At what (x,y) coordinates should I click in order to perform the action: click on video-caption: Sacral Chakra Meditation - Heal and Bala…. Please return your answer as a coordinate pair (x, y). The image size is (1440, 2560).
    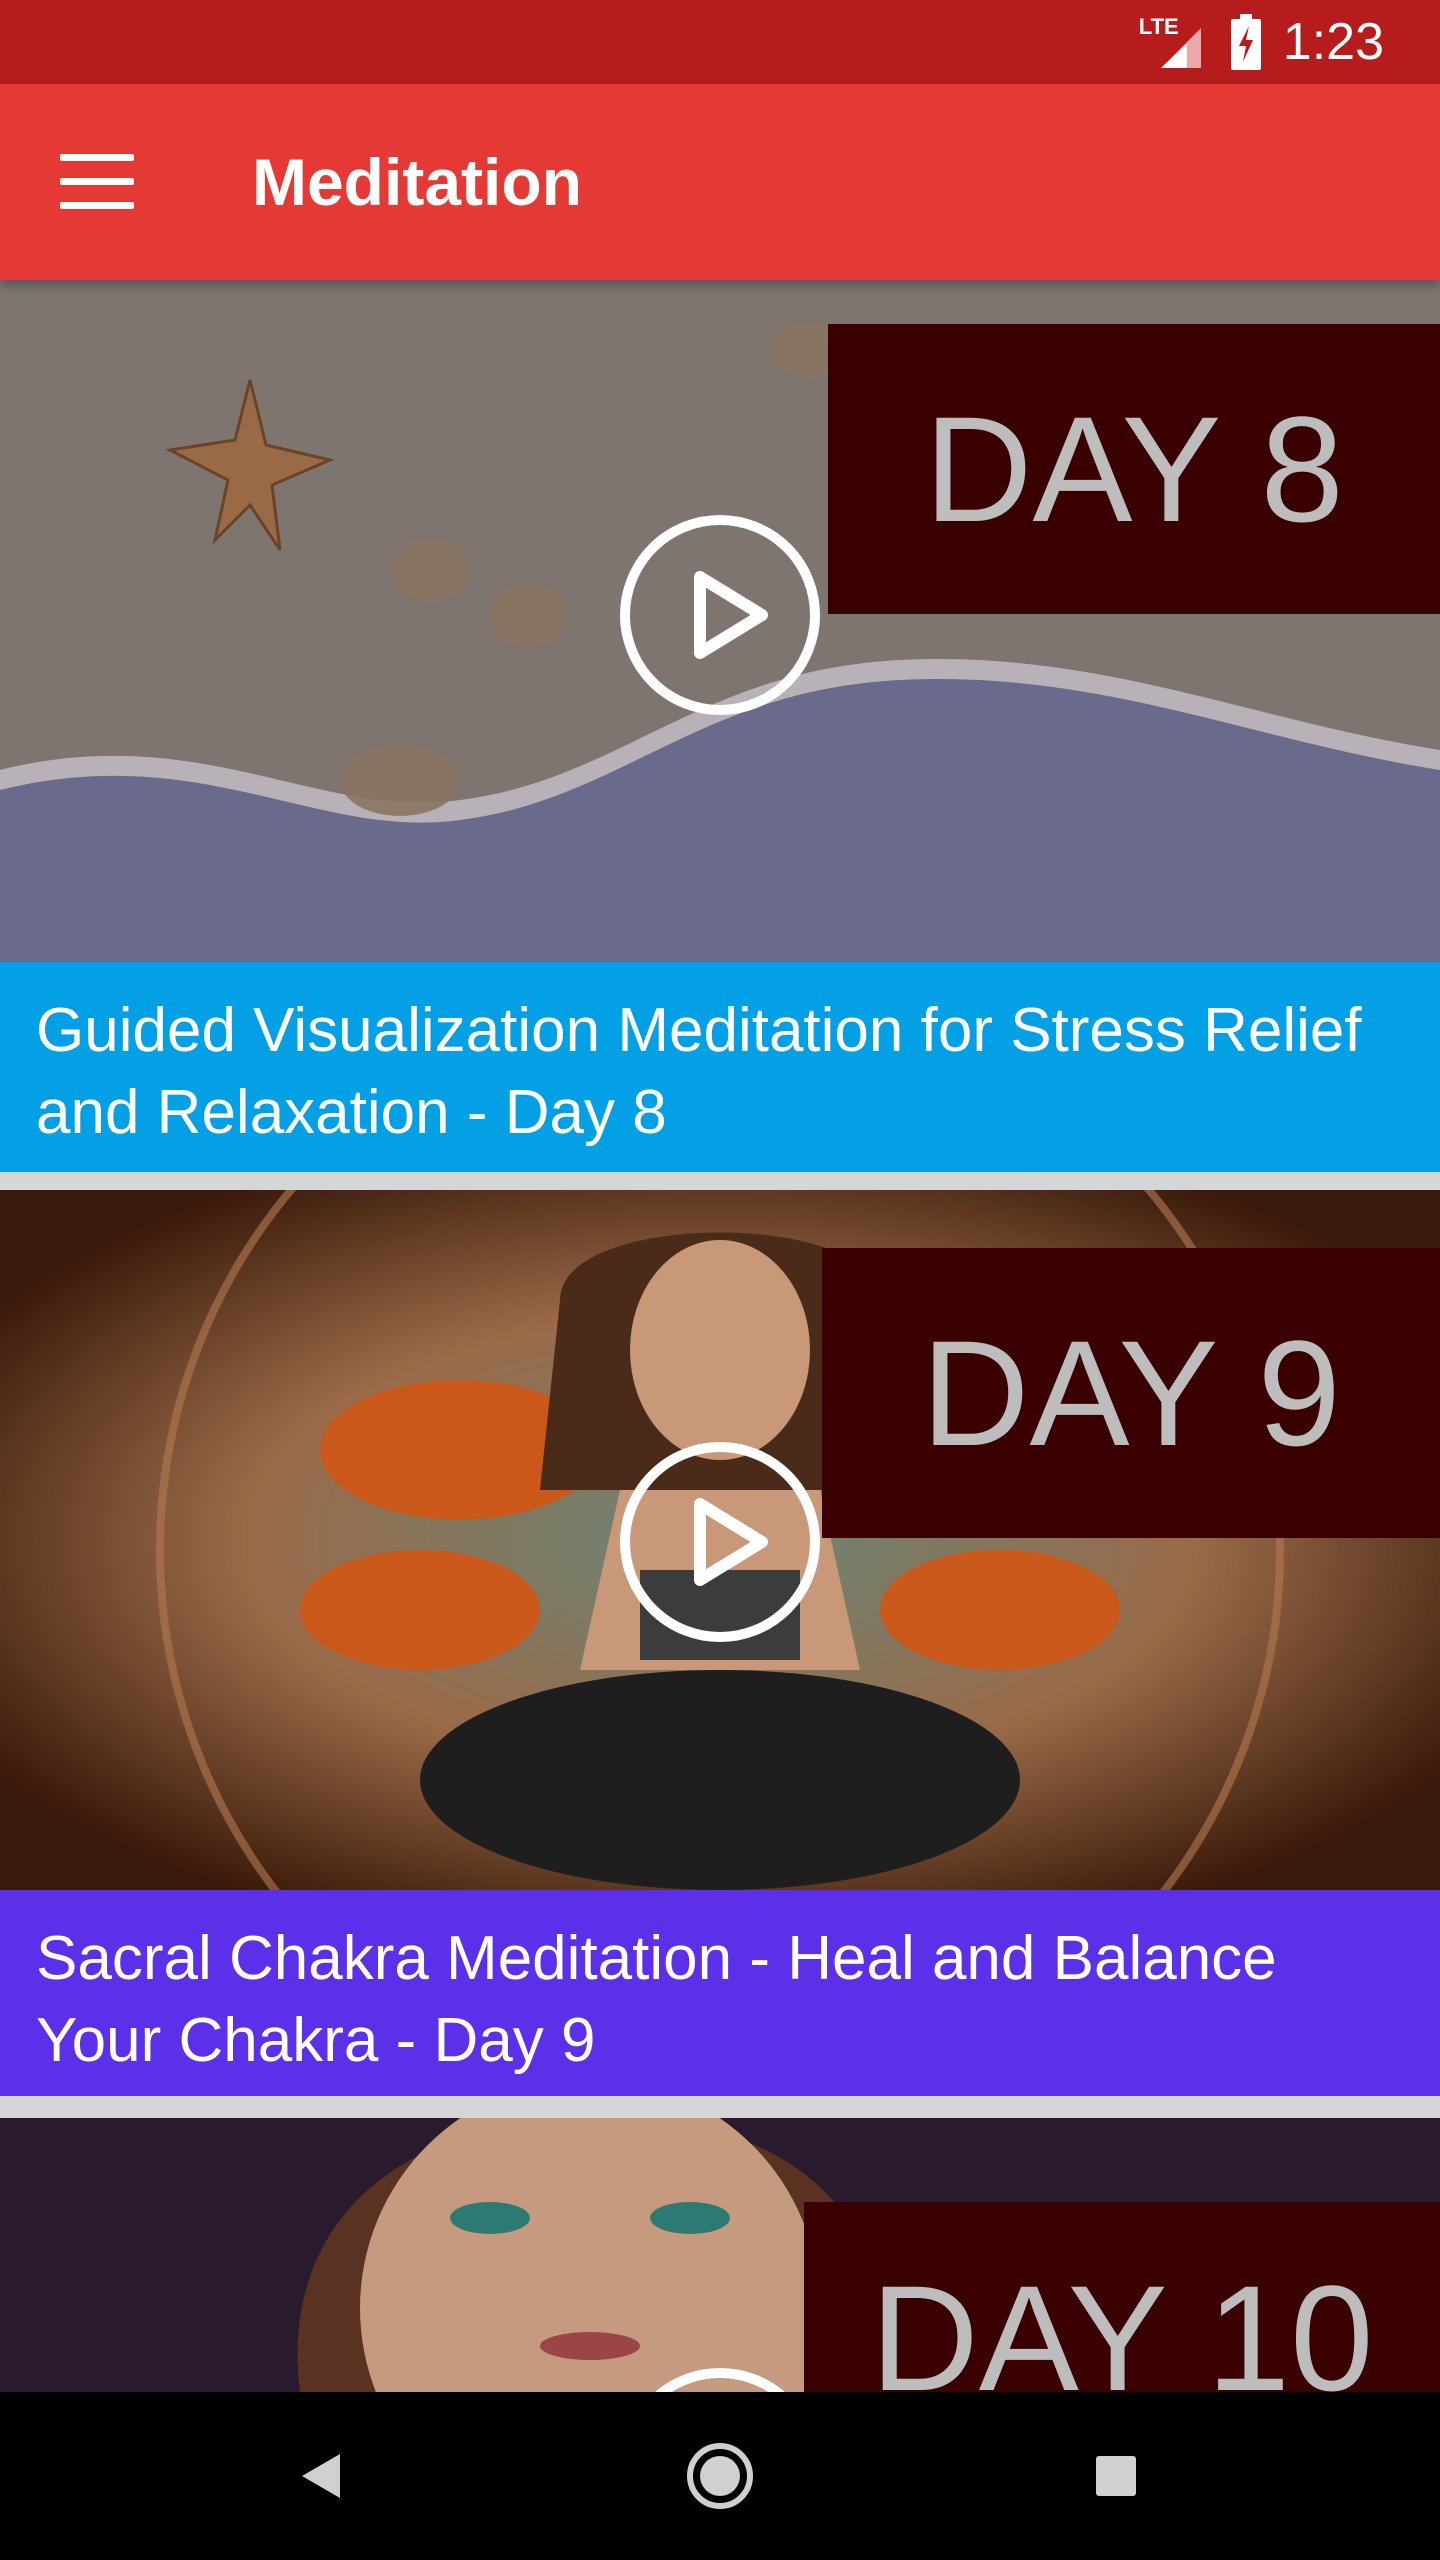
    Looking at the image, I should click on (720, 1993).